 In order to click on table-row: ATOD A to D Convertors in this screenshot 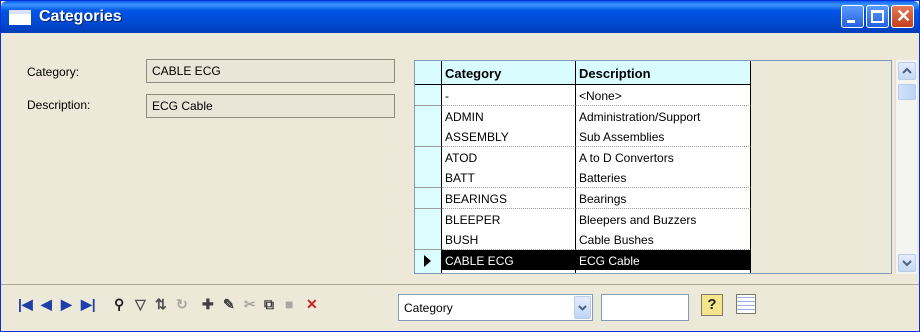, I will do `click(583, 157)`.